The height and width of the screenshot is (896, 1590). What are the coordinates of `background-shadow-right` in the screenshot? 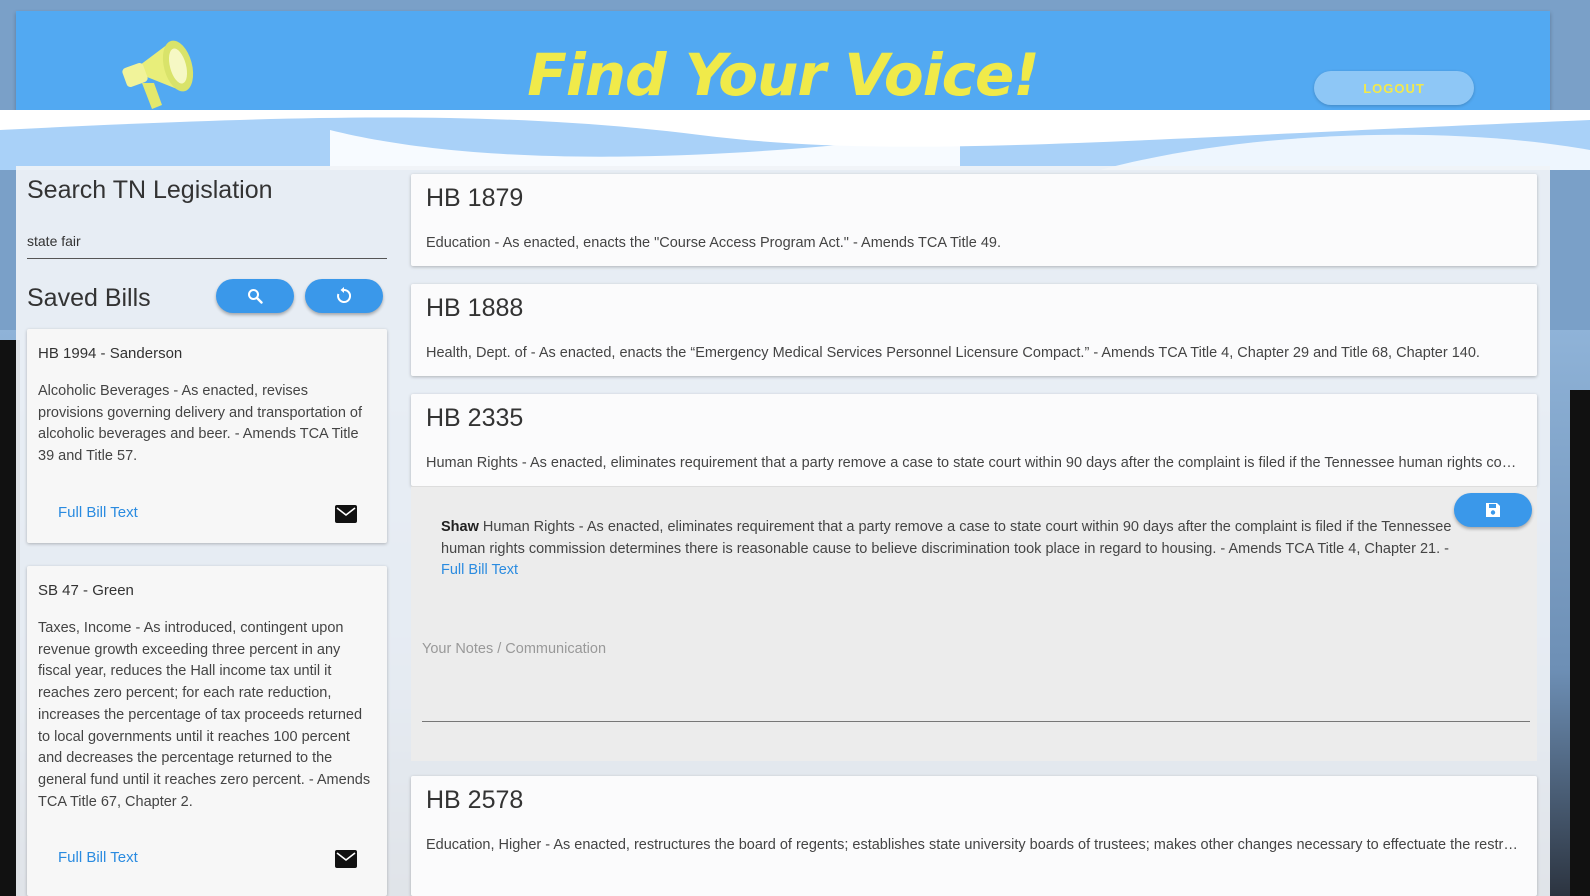 It's located at (1580, 643).